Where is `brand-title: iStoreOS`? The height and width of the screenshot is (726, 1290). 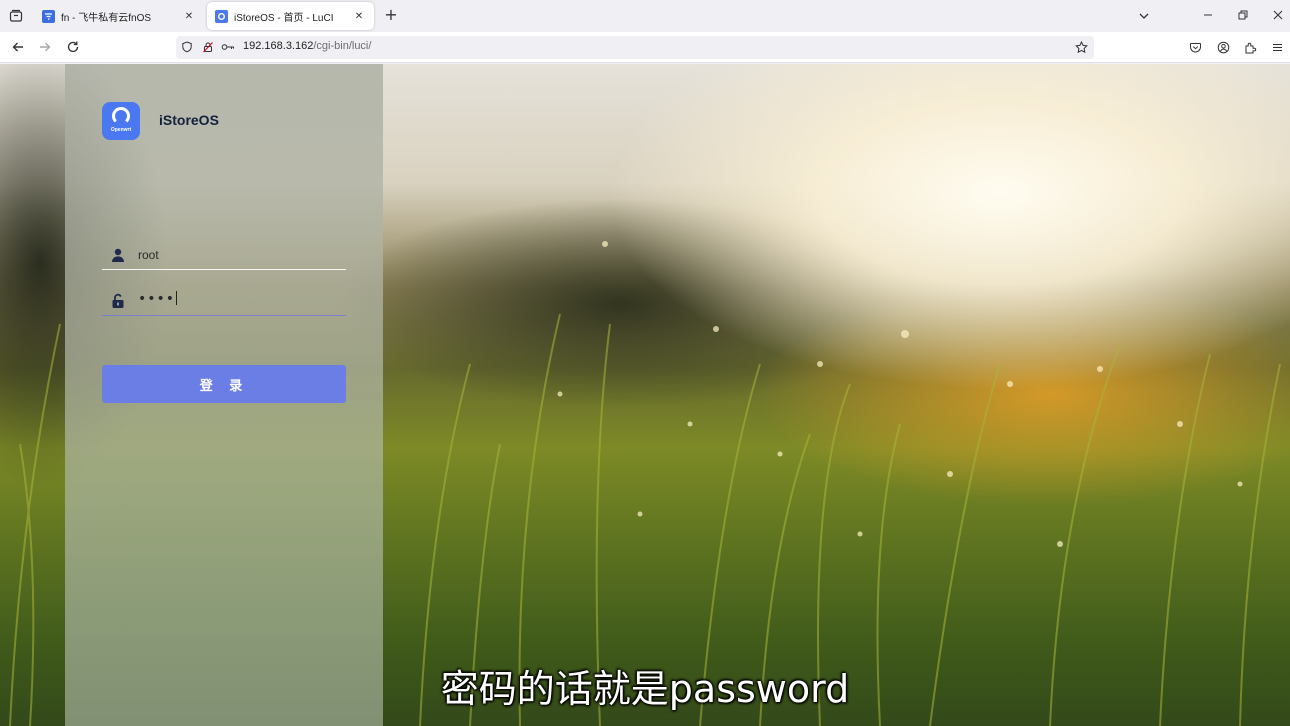 brand-title: iStoreOS is located at coordinates (189, 120).